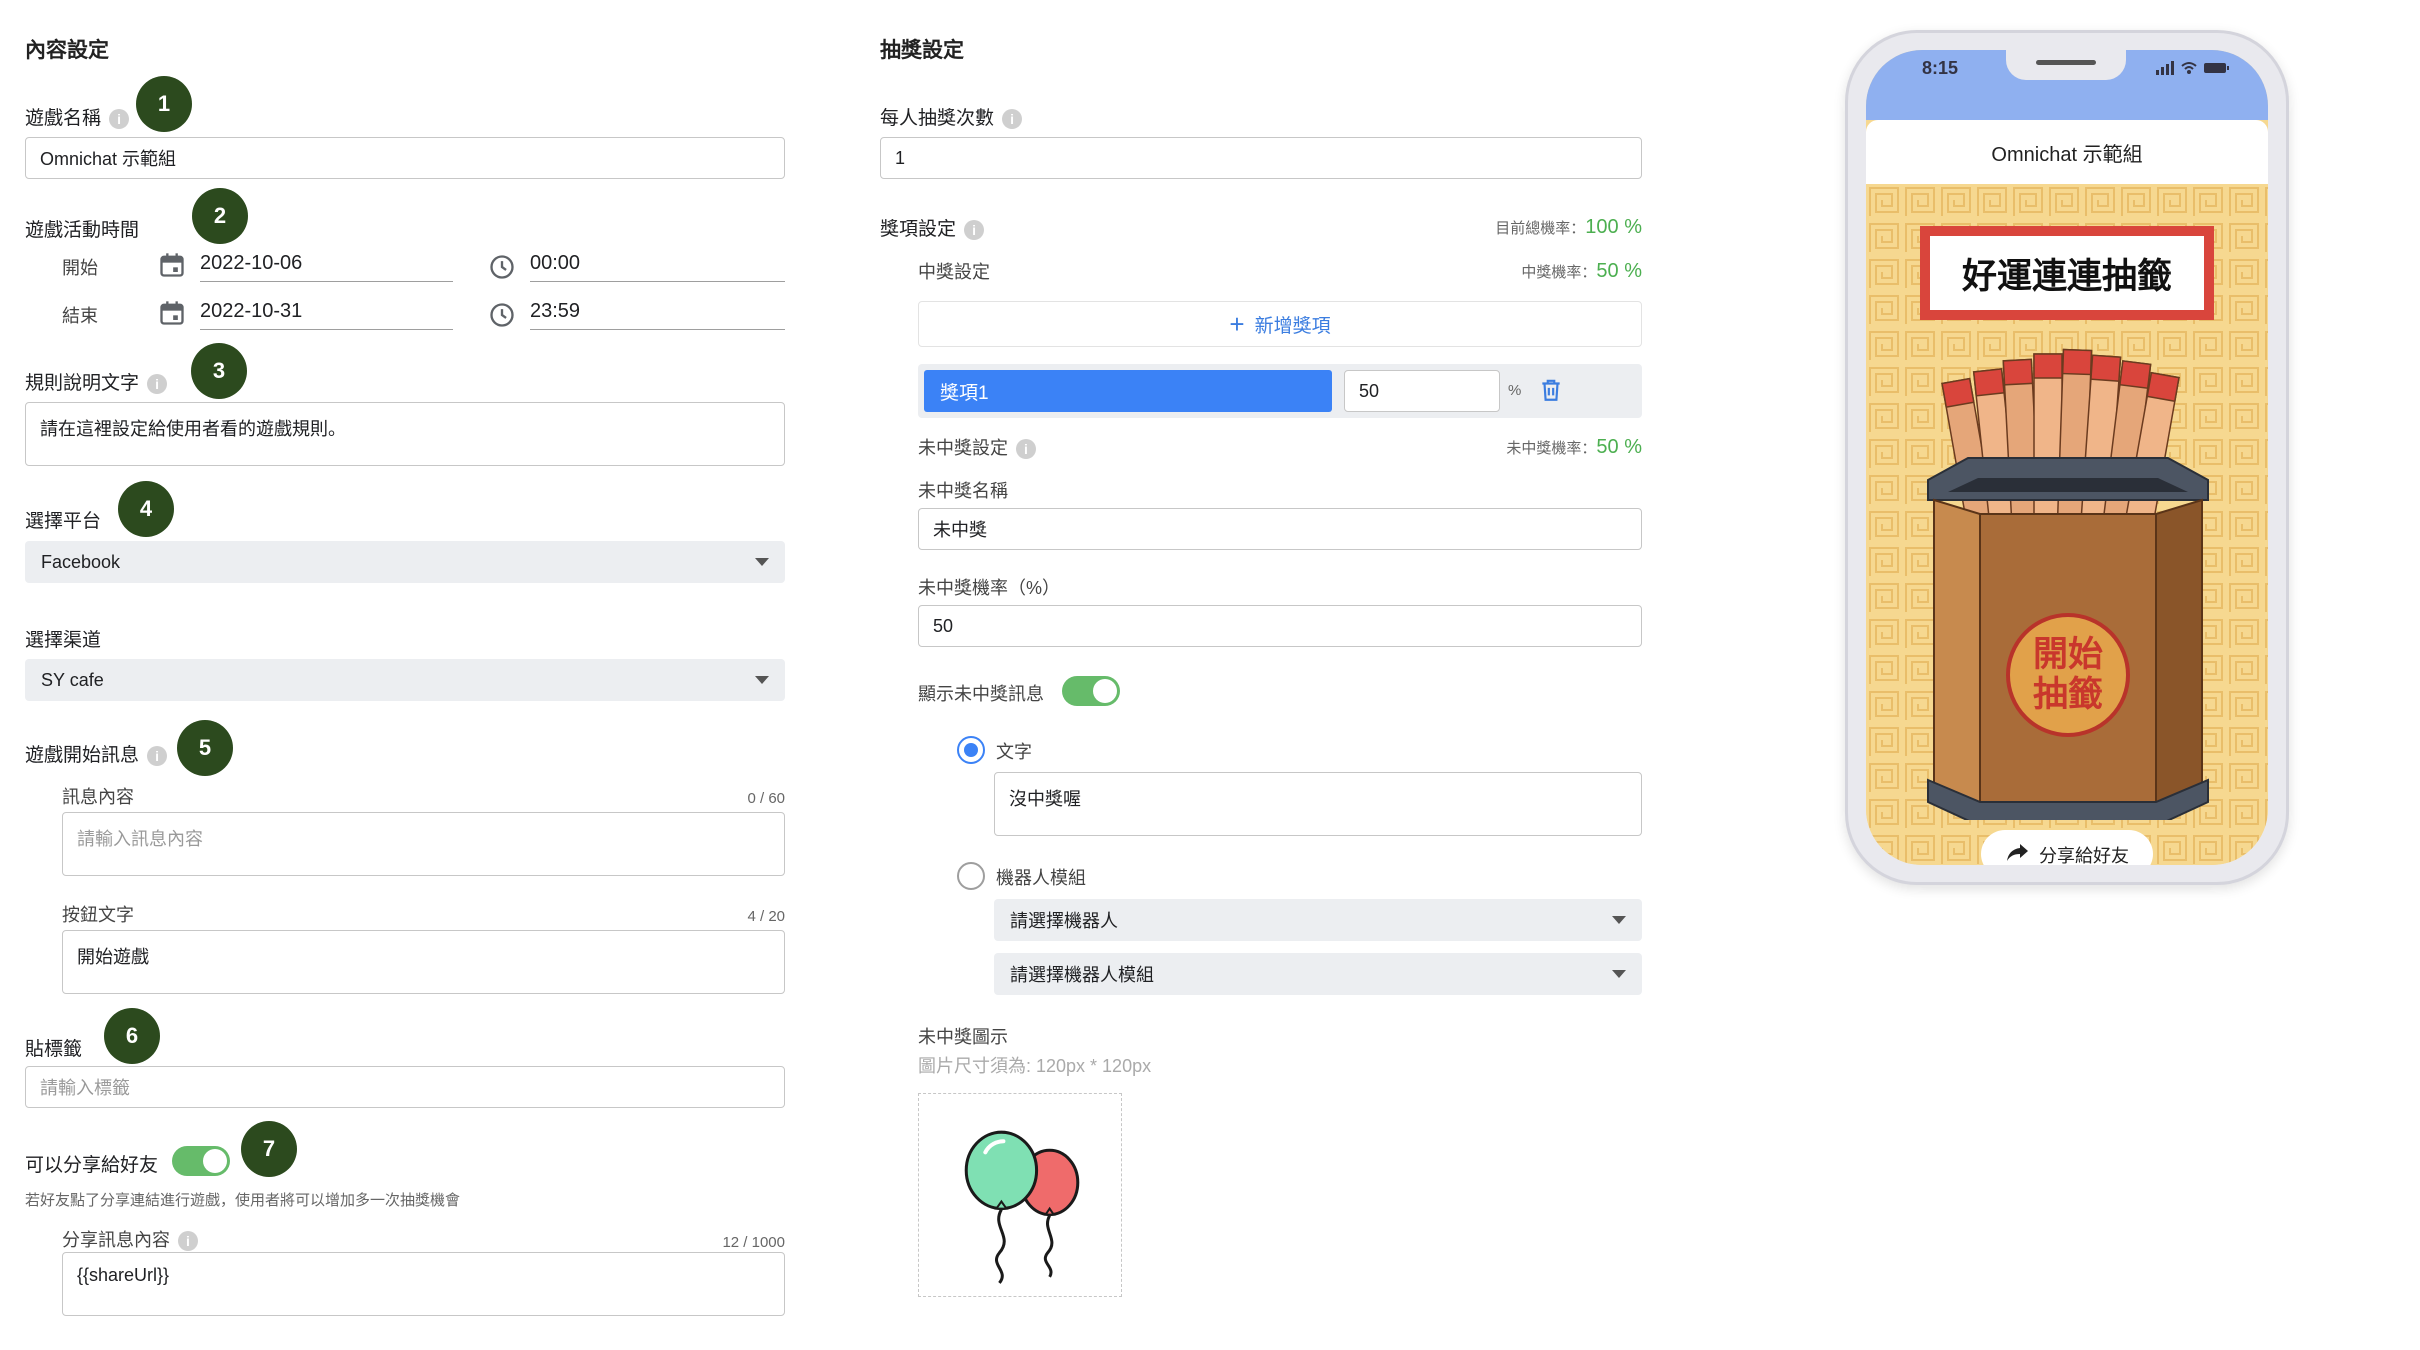 This screenshot has height=1350, width=2420. What do you see at coordinates (219, 371) in the screenshot?
I see `step-badge-3: 3` at bounding box center [219, 371].